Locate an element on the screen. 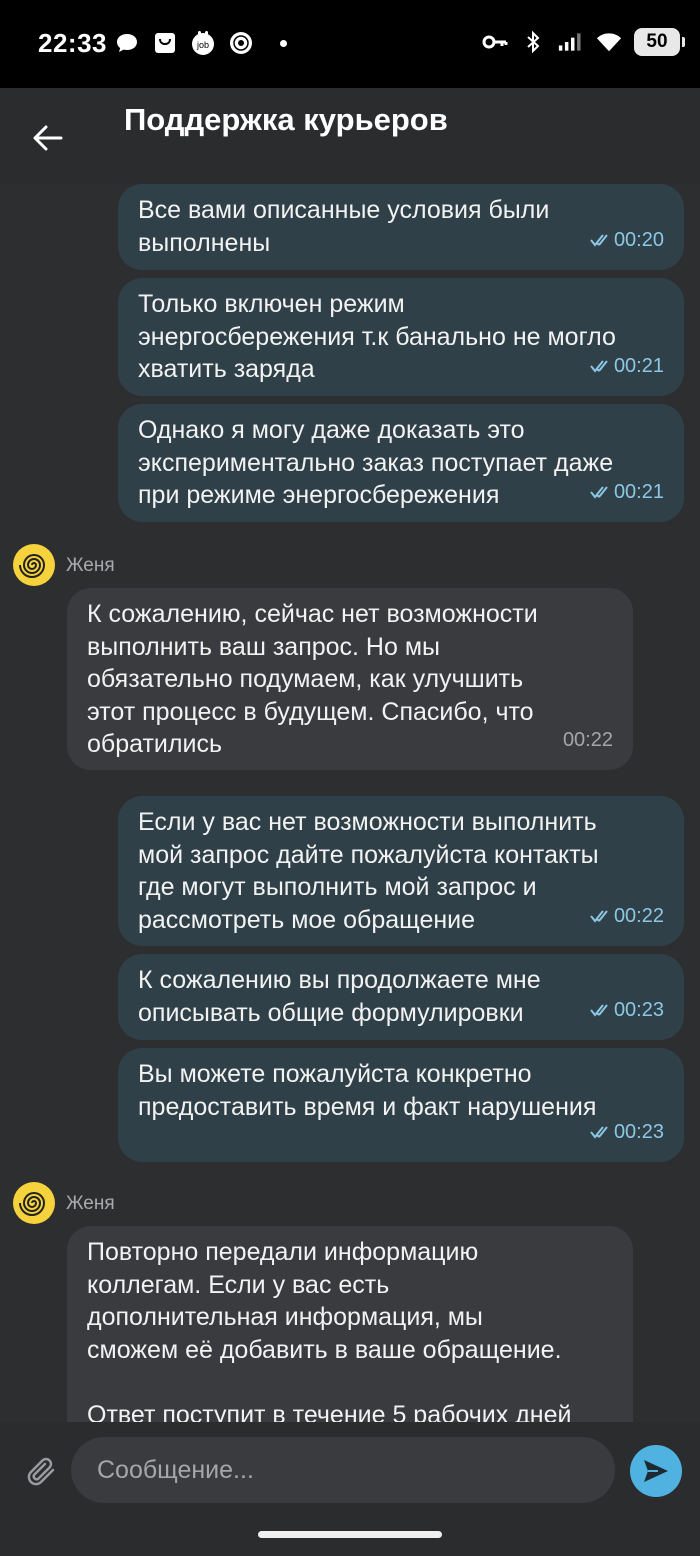 This screenshot has height=1556, width=700. status-notification-icons: job is located at coordinates (200, 43).